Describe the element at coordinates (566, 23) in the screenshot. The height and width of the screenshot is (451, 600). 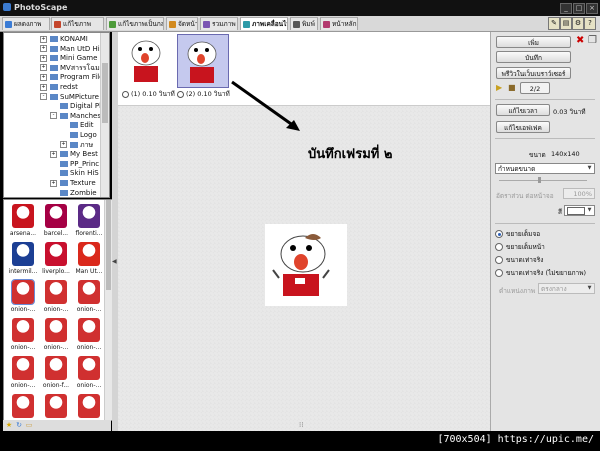
I see `folder-icon: ▤` at that location.